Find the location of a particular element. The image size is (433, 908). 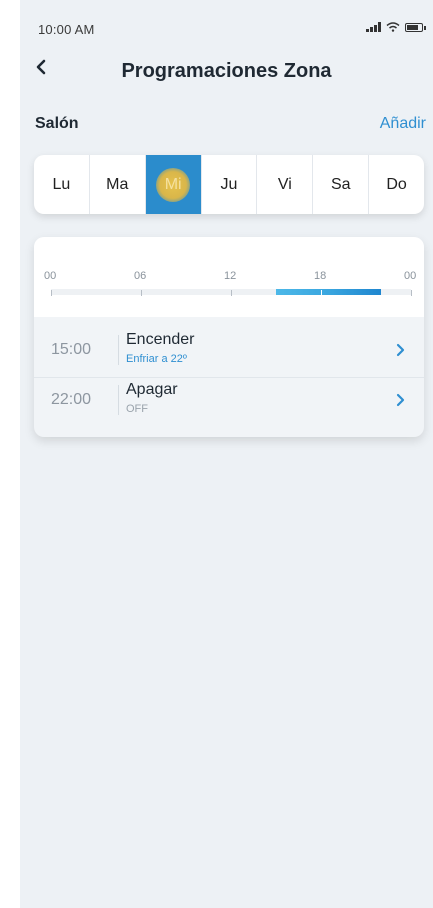

event-detail: Enfriar a 22º is located at coordinates (156, 359).